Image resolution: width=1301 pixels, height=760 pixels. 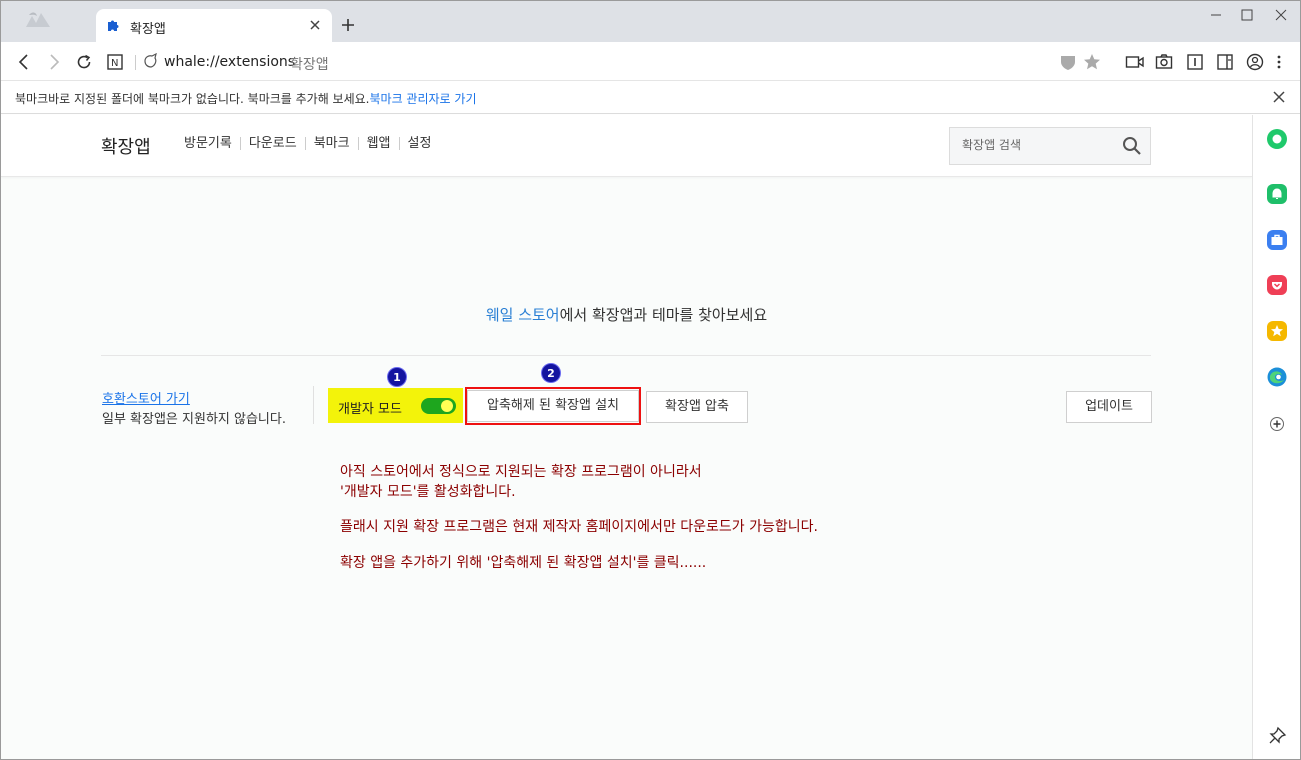 I want to click on new-tab-icon, so click(x=348, y=25).